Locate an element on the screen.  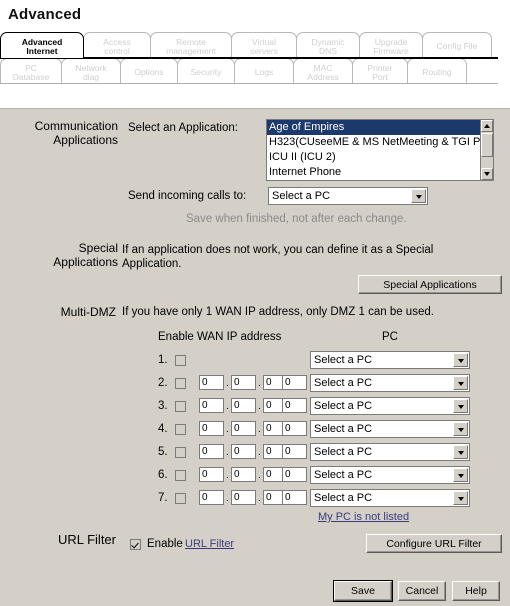
application-option: Age of Empires is located at coordinates (380, 127).